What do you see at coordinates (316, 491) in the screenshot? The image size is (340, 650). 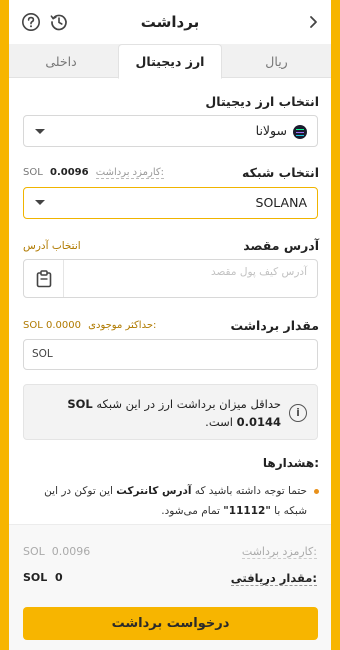 I see `warning-bullet` at bounding box center [316, 491].